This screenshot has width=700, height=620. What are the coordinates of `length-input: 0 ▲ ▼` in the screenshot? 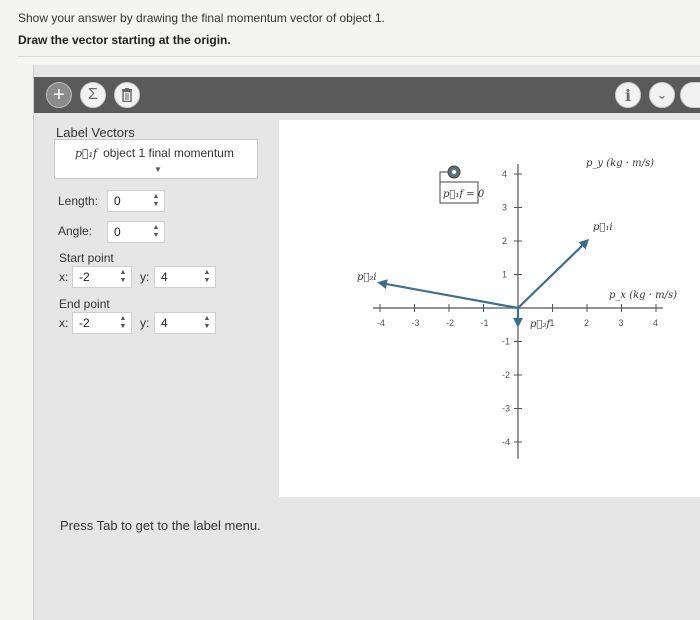 It's located at (136, 201).